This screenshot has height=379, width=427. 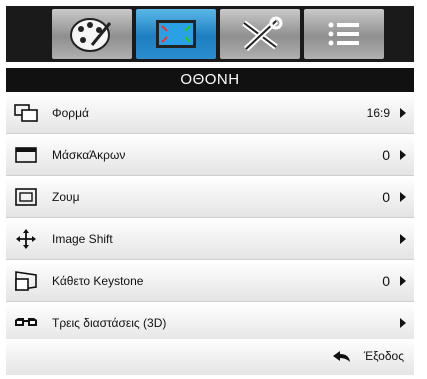 I want to click on tools-icon, so click(x=262, y=34).